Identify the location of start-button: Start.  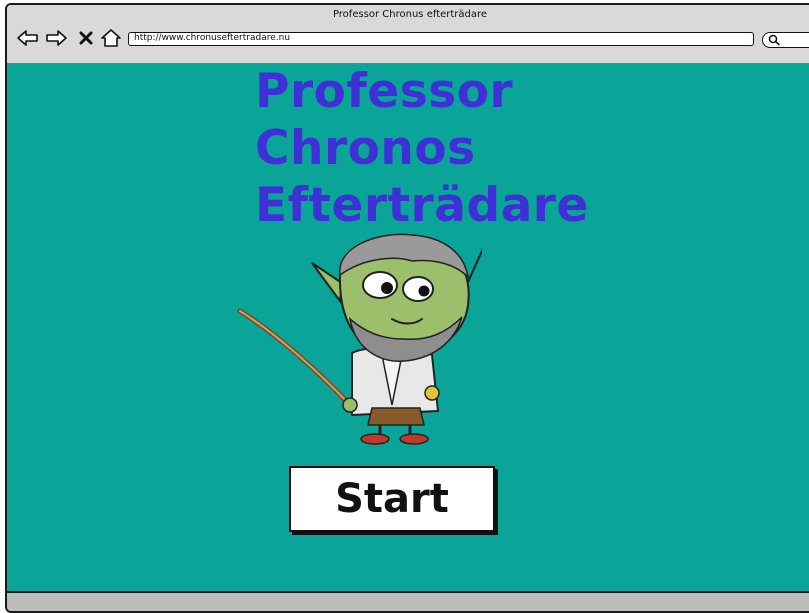
(392, 499).